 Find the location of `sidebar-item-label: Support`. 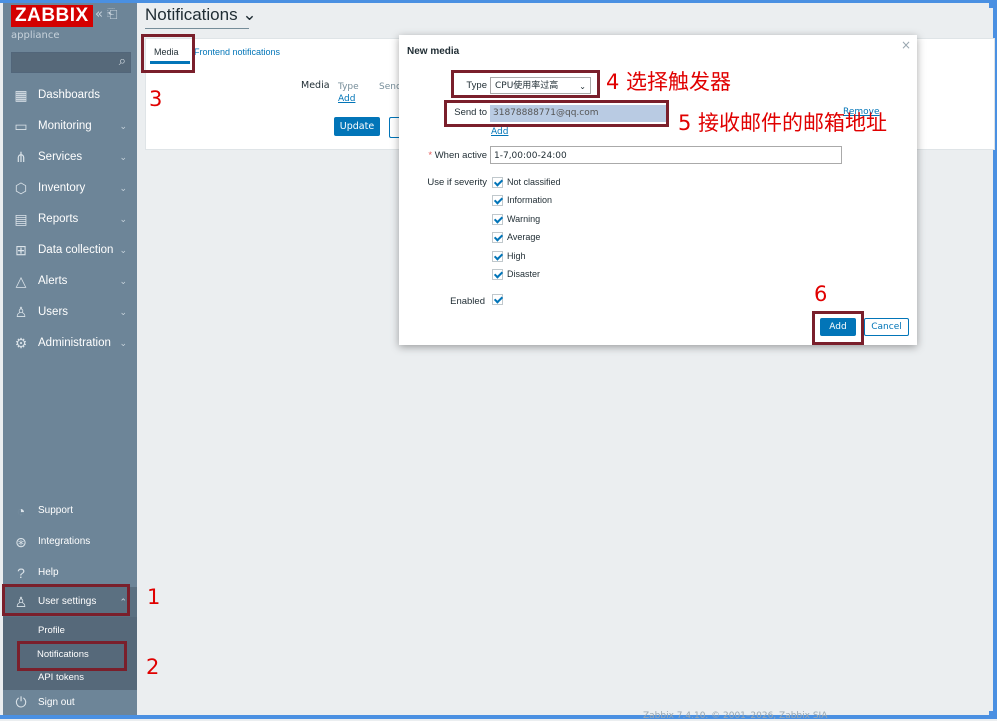

sidebar-item-label: Support is located at coordinates (56, 510).